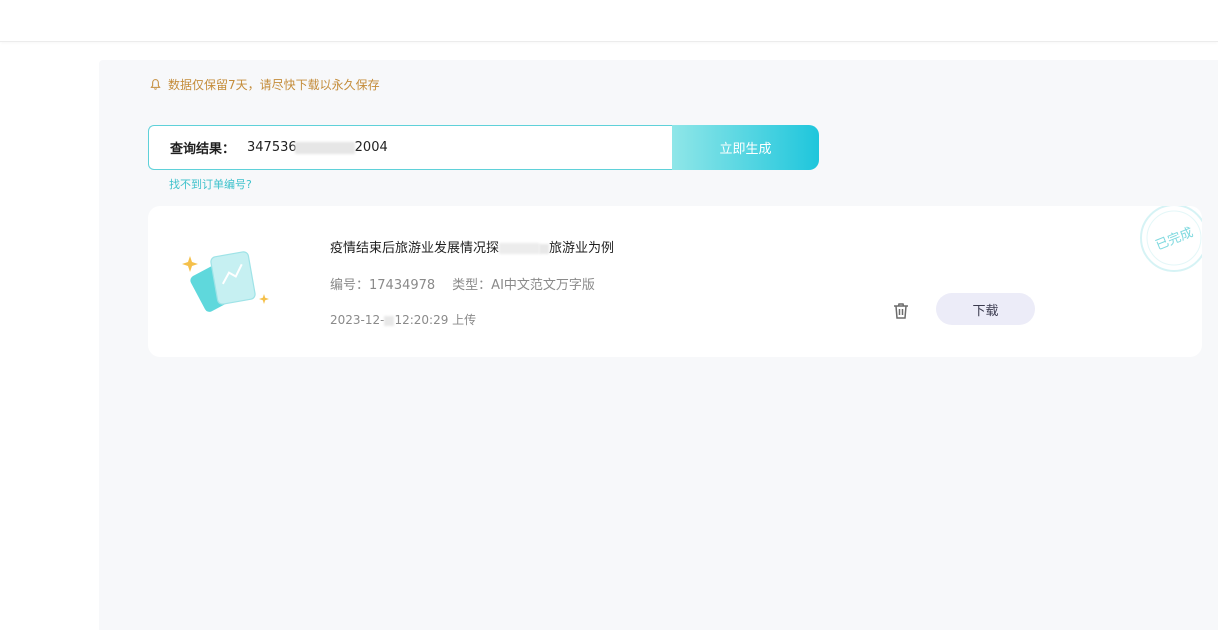  I want to click on completed-stamp: 已完成, so click(1171, 239).